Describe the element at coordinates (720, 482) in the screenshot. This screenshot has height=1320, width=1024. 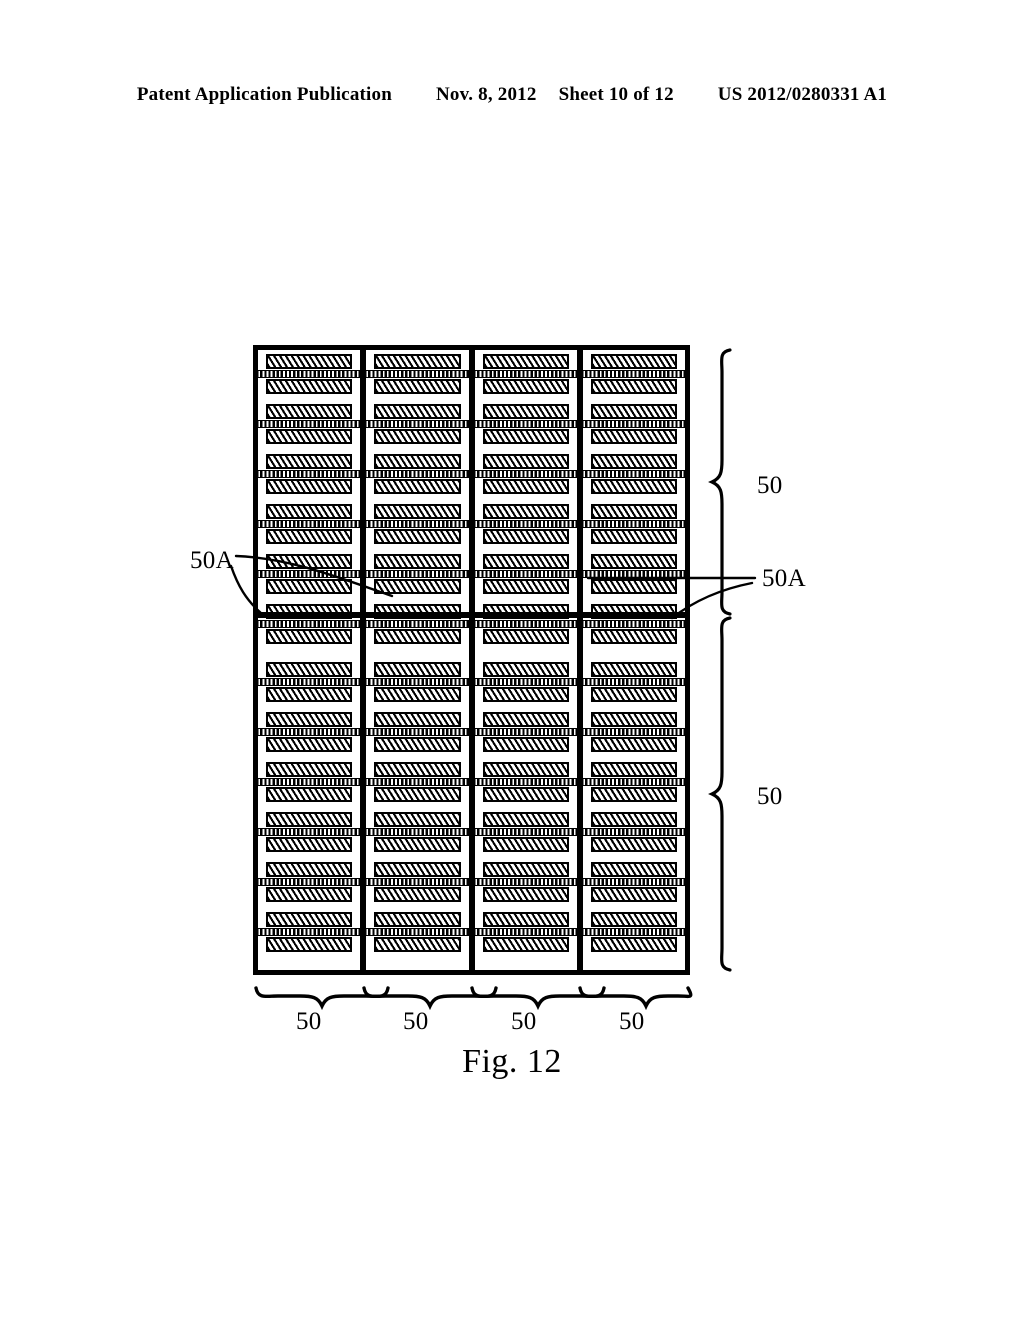
I see `right-brace-upper` at that location.